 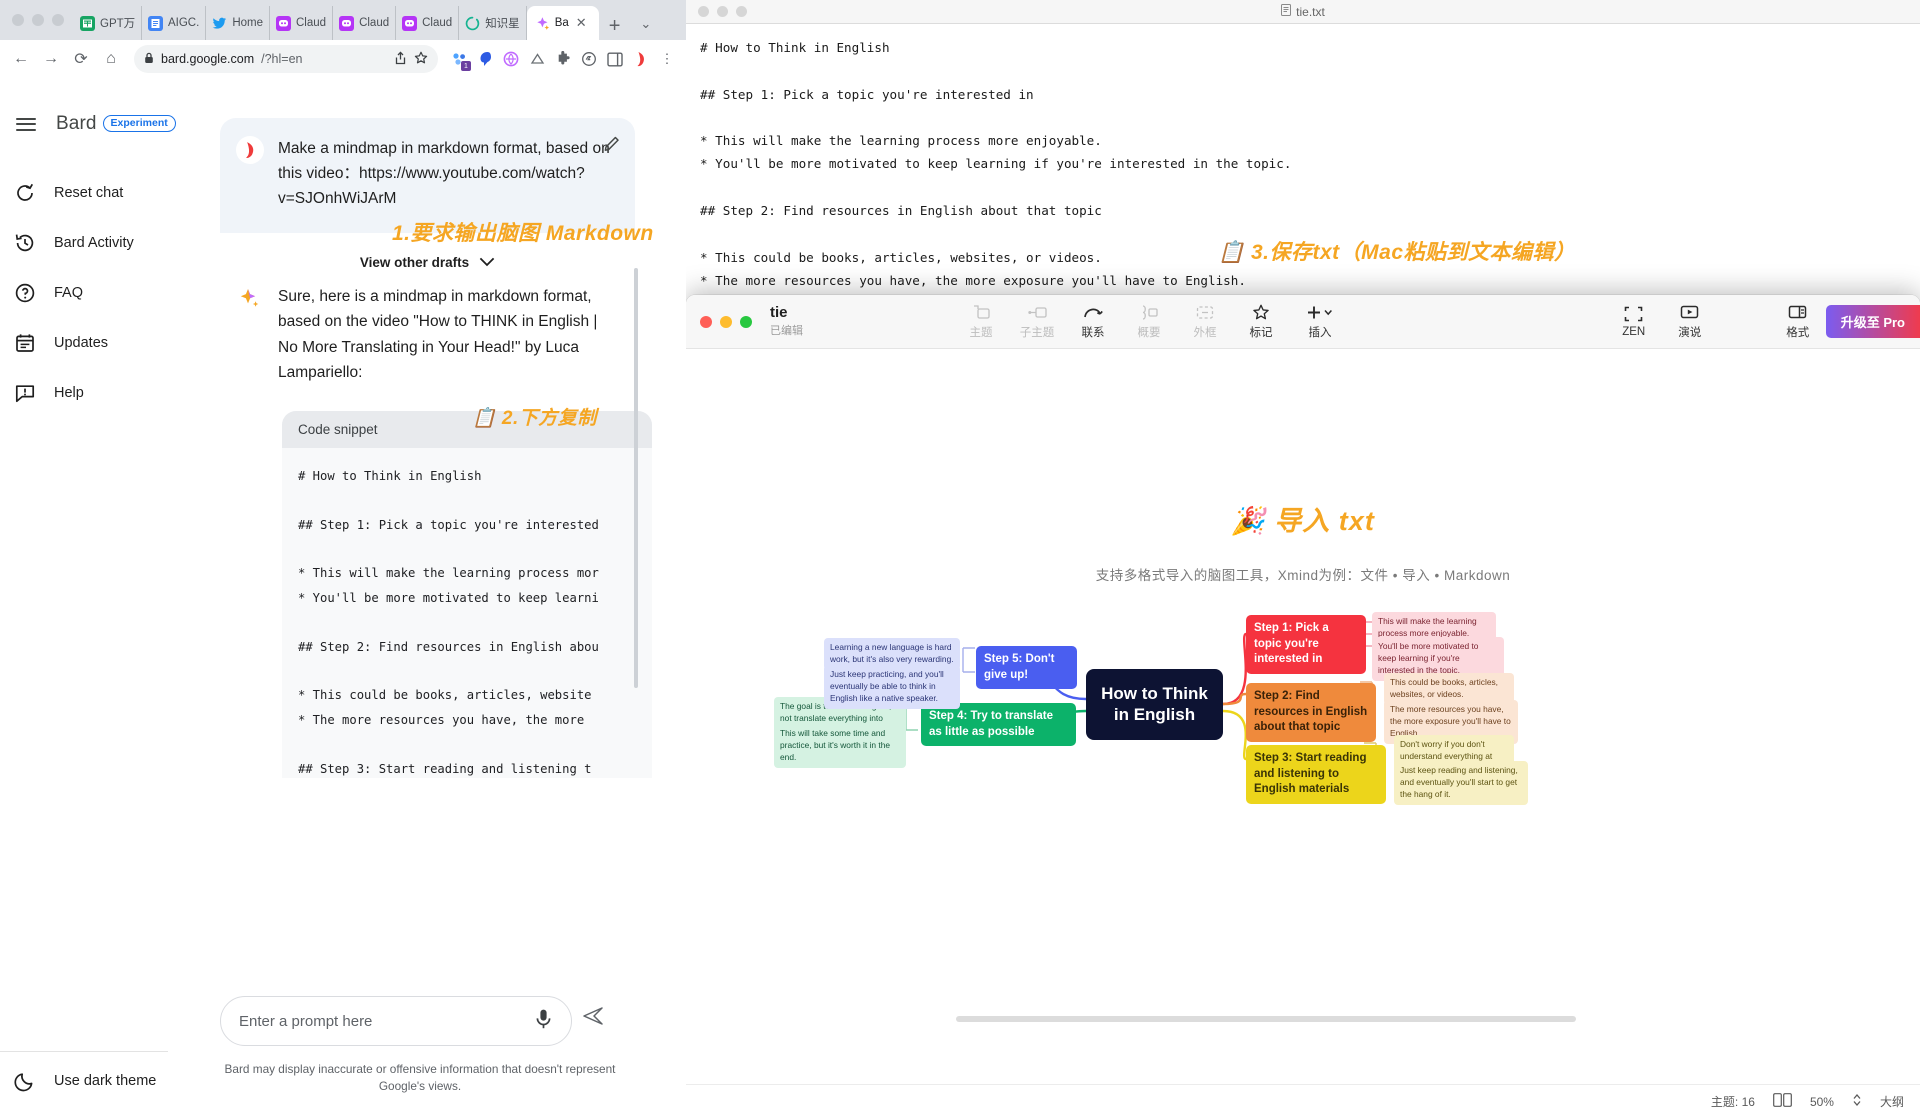 What do you see at coordinates (612, 145) in the screenshot?
I see `edit-pencil-icon` at bounding box center [612, 145].